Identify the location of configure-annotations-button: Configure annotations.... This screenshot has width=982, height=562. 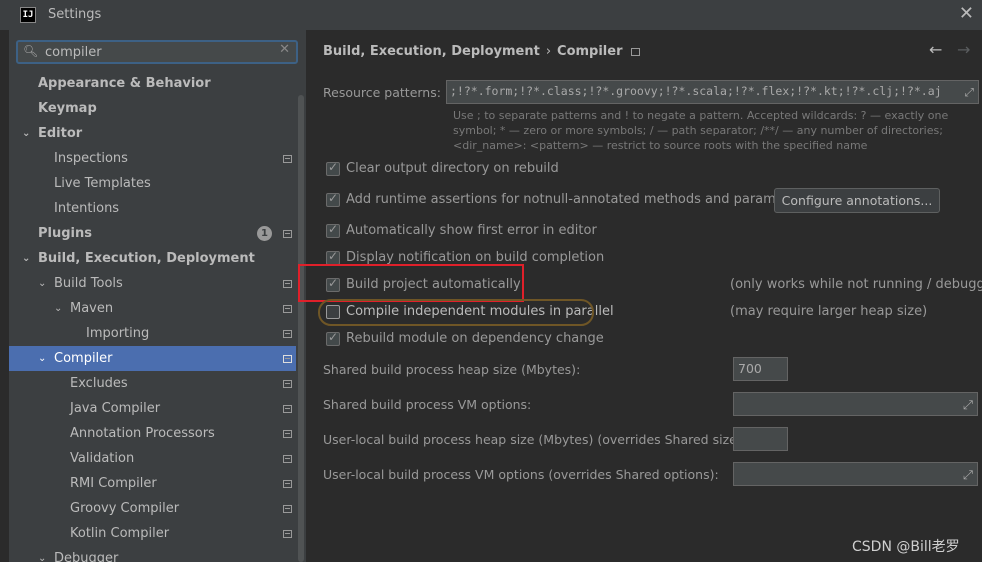
(857, 200).